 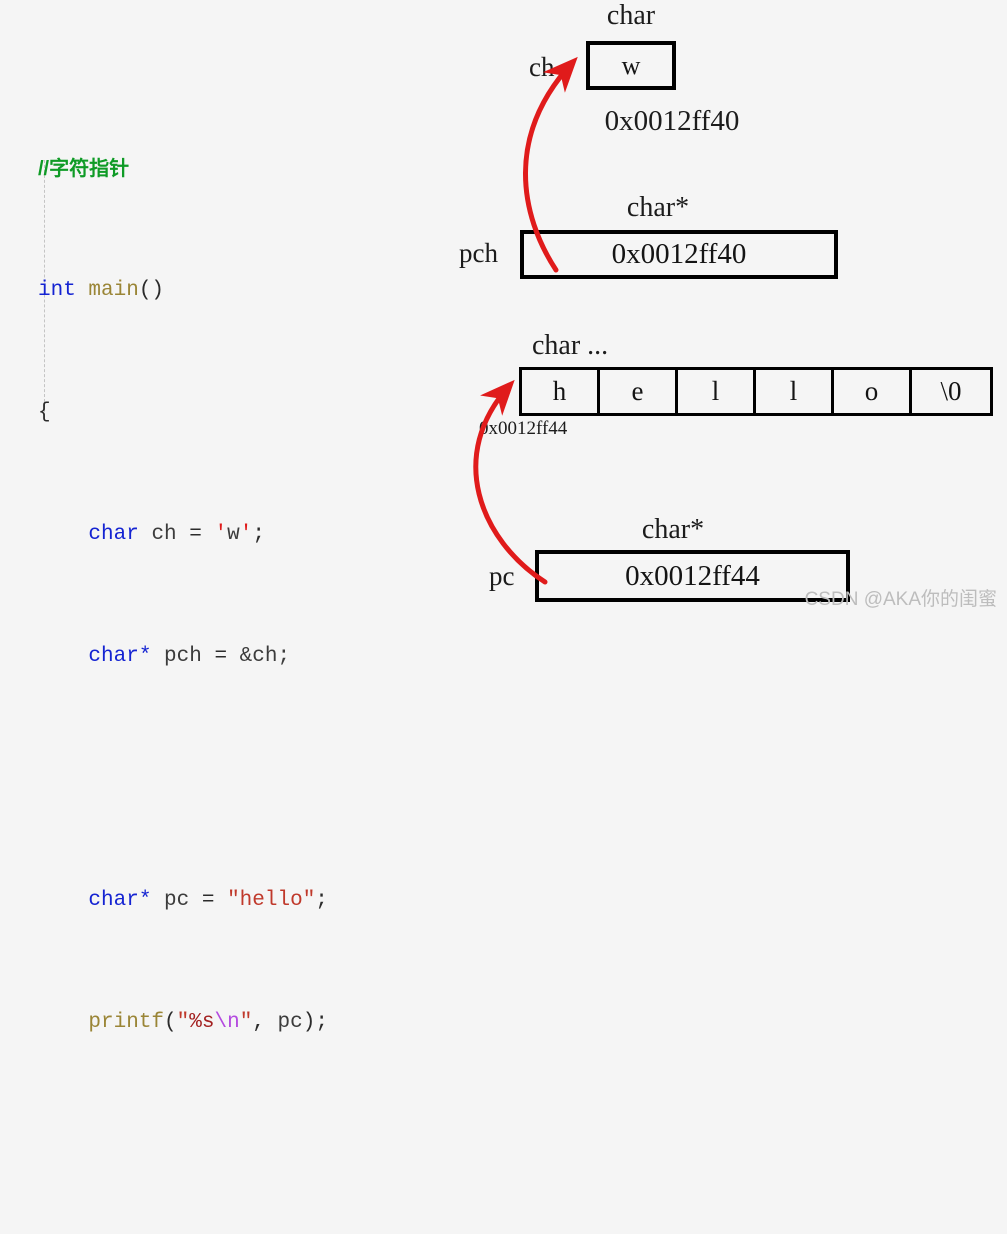 I want to click on string-cell: e, so click(x=639, y=391).